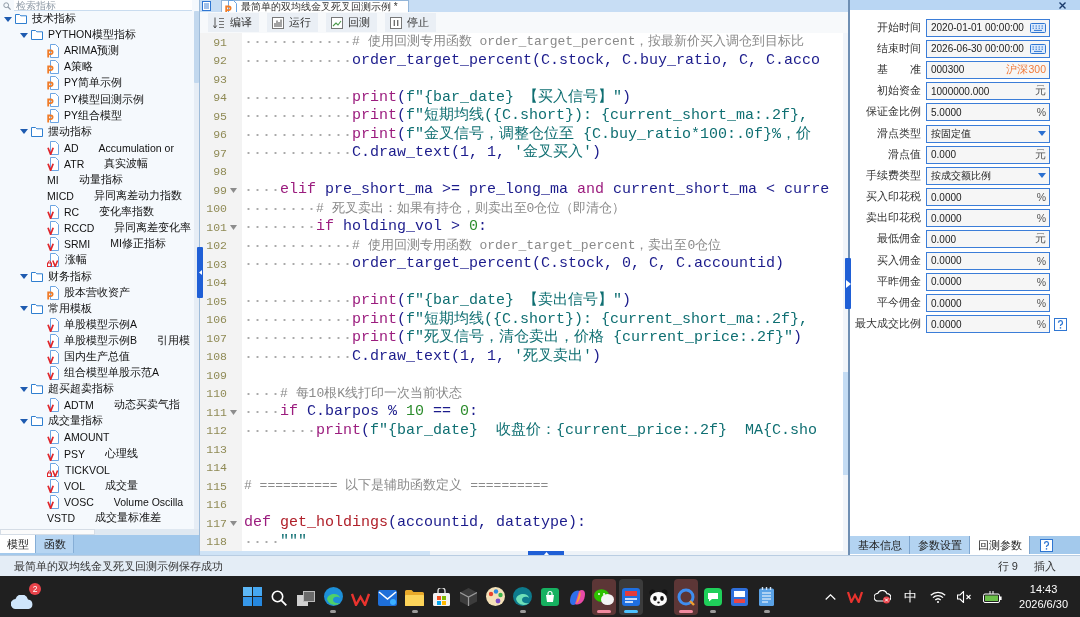 The height and width of the screenshot is (617, 1080). What do you see at coordinates (111, 373) in the screenshot?
I see `tree-item: 组合模型单股示范A` at bounding box center [111, 373].